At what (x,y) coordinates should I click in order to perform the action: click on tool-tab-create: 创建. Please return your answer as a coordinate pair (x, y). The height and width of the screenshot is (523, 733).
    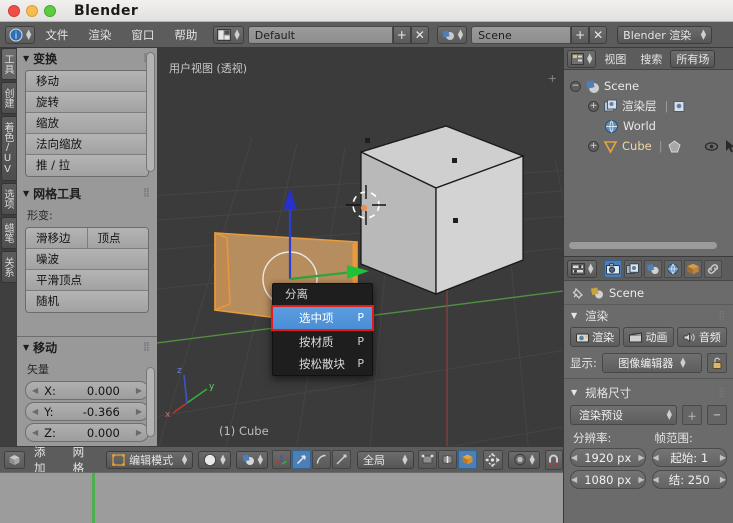
    Looking at the image, I should click on (8, 98).